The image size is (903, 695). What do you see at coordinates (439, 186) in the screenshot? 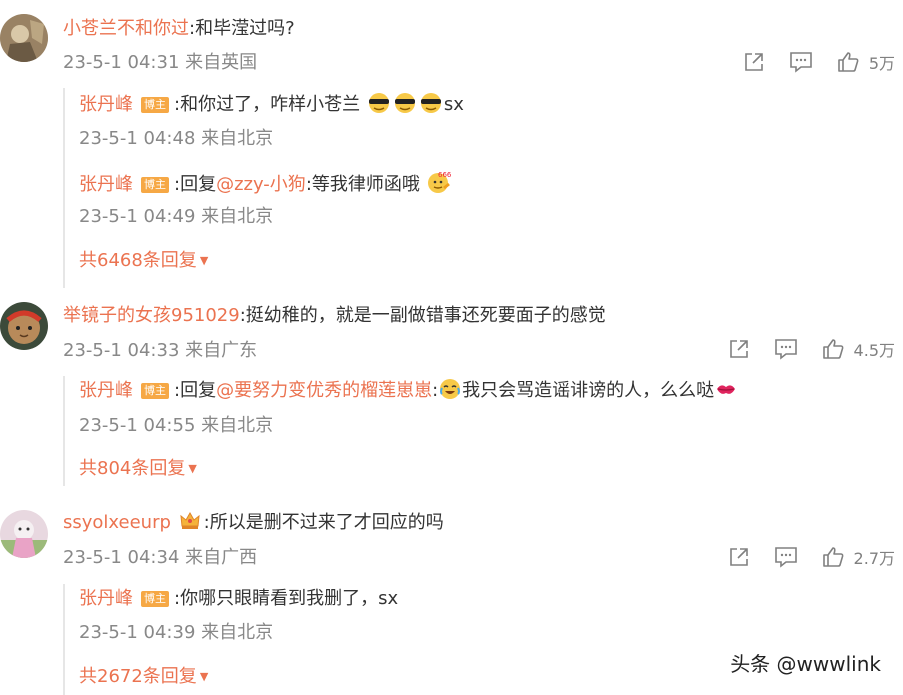
I see `666-face-emoji-icon: 666` at bounding box center [439, 186].